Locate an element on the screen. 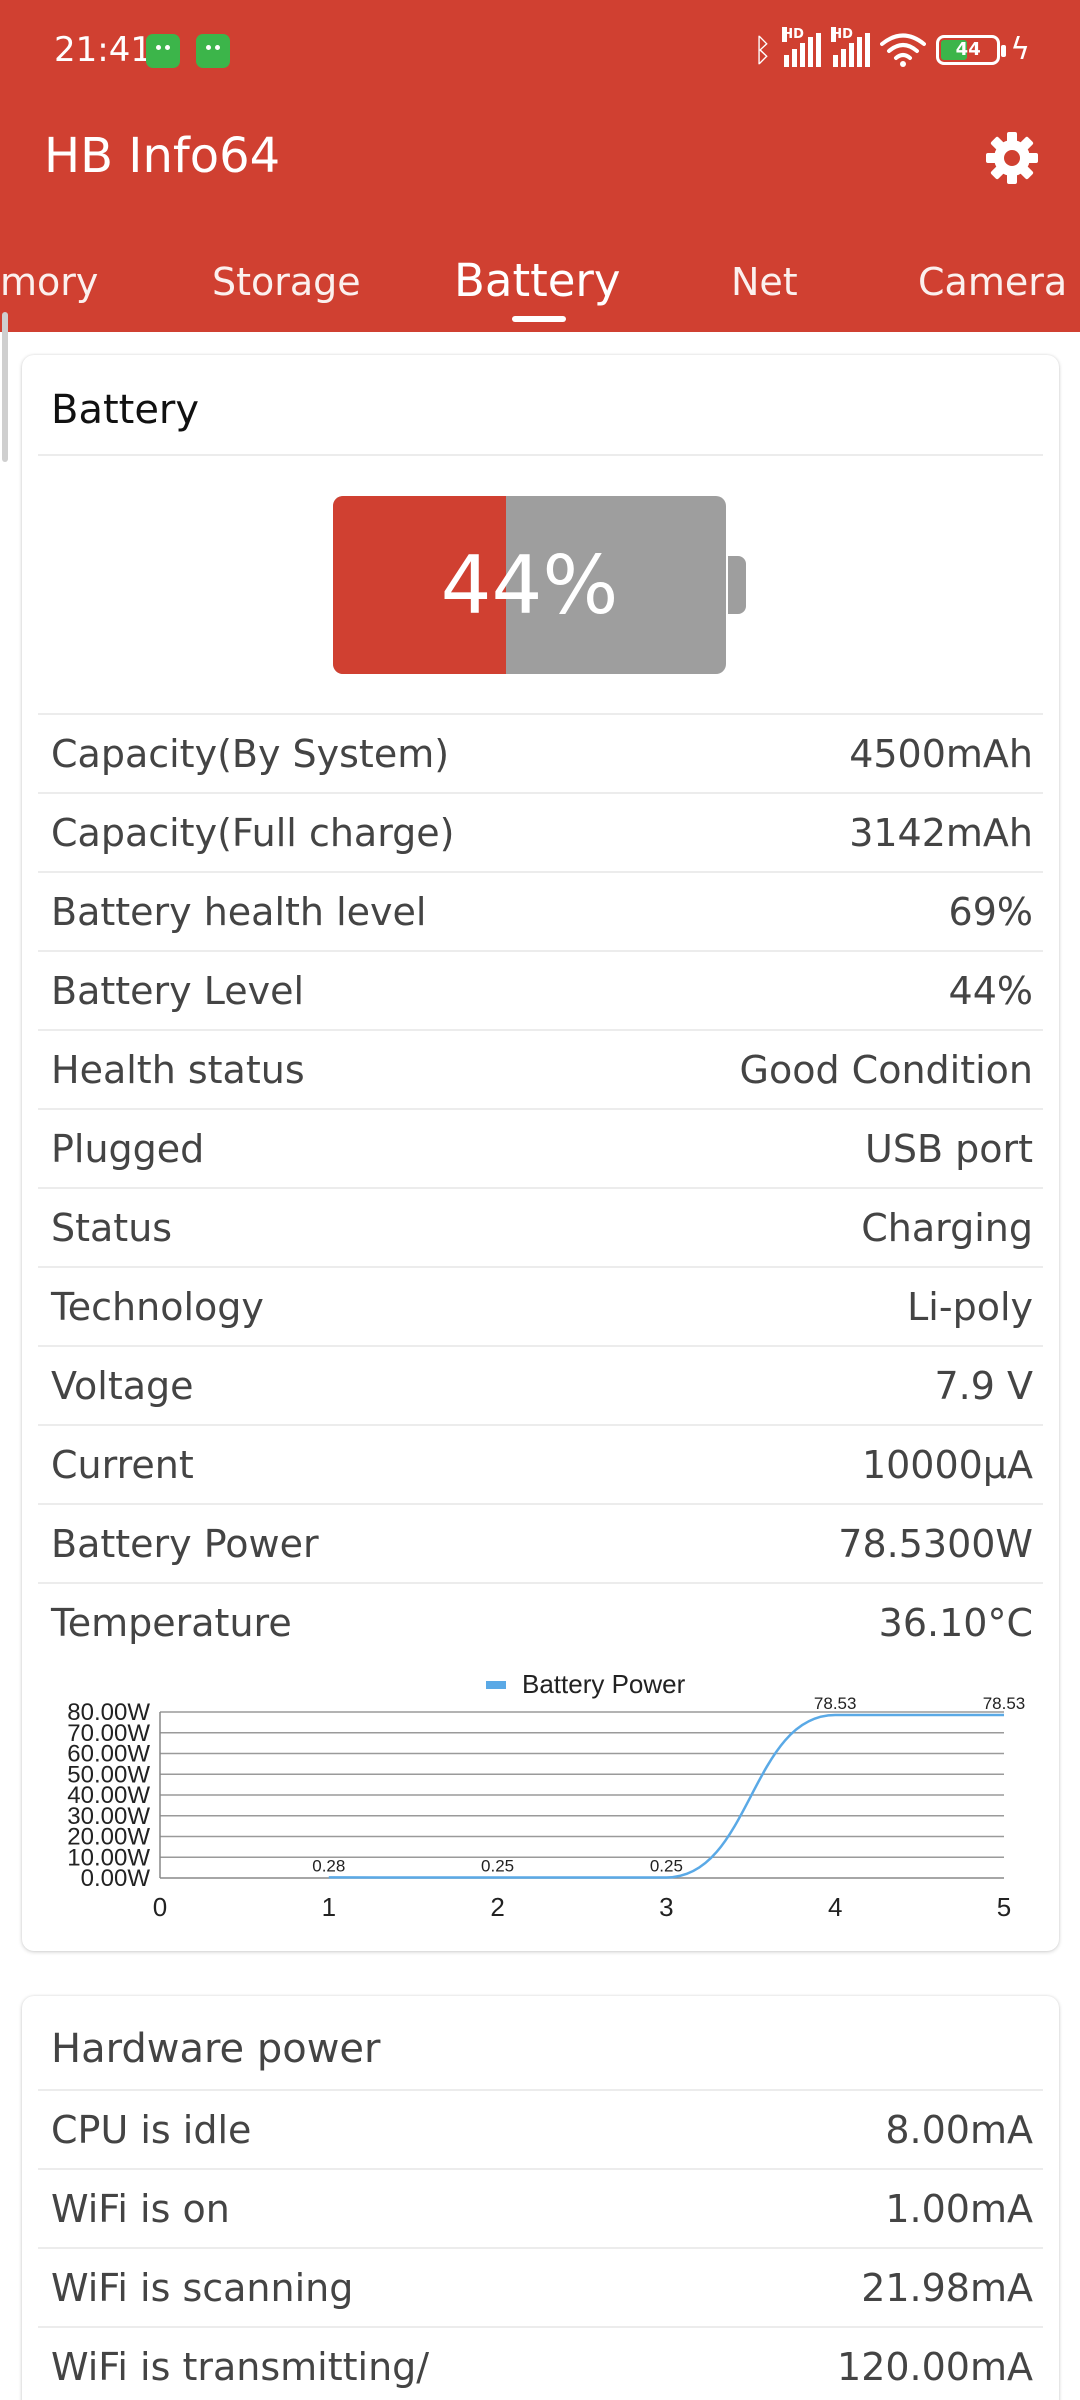  legend-swatch is located at coordinates (496, 1685).